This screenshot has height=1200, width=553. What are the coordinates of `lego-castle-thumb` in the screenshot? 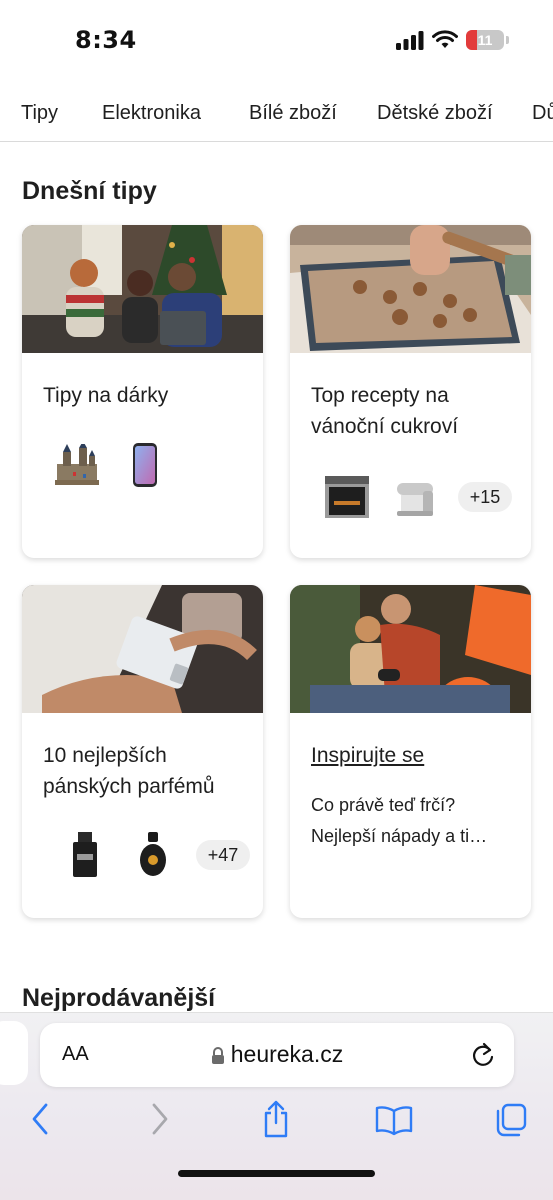 It's located at (77, 465).